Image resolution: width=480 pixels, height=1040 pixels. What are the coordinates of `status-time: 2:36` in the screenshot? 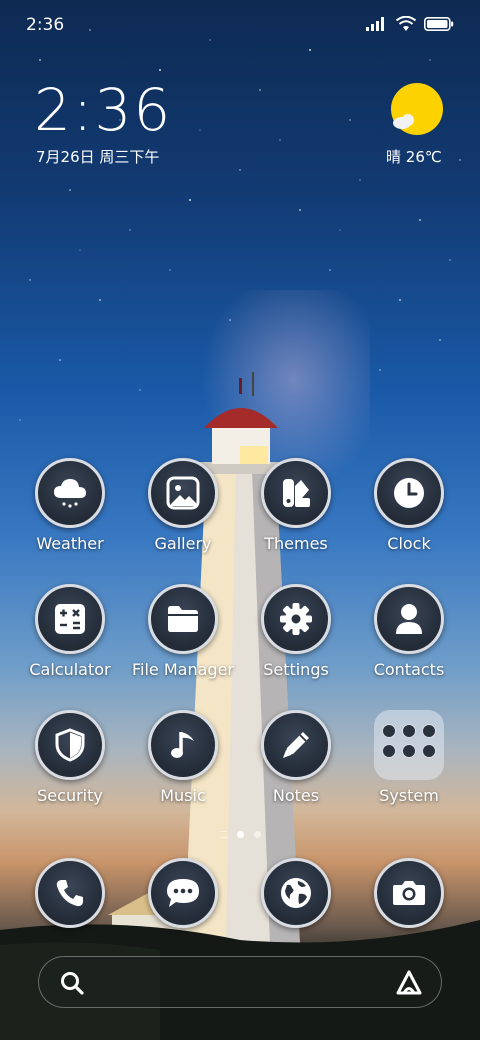 It's located at (45, 25).